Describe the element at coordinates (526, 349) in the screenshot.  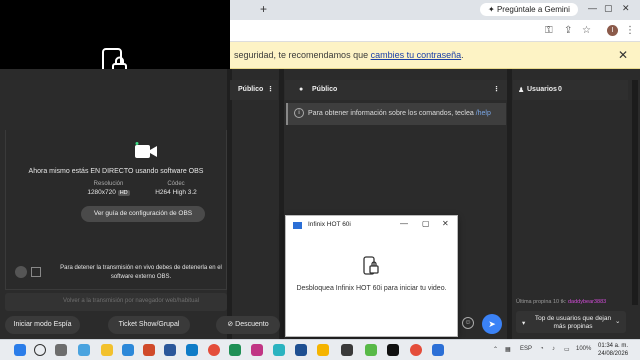
I see `language-indicator: ESP` at that location.